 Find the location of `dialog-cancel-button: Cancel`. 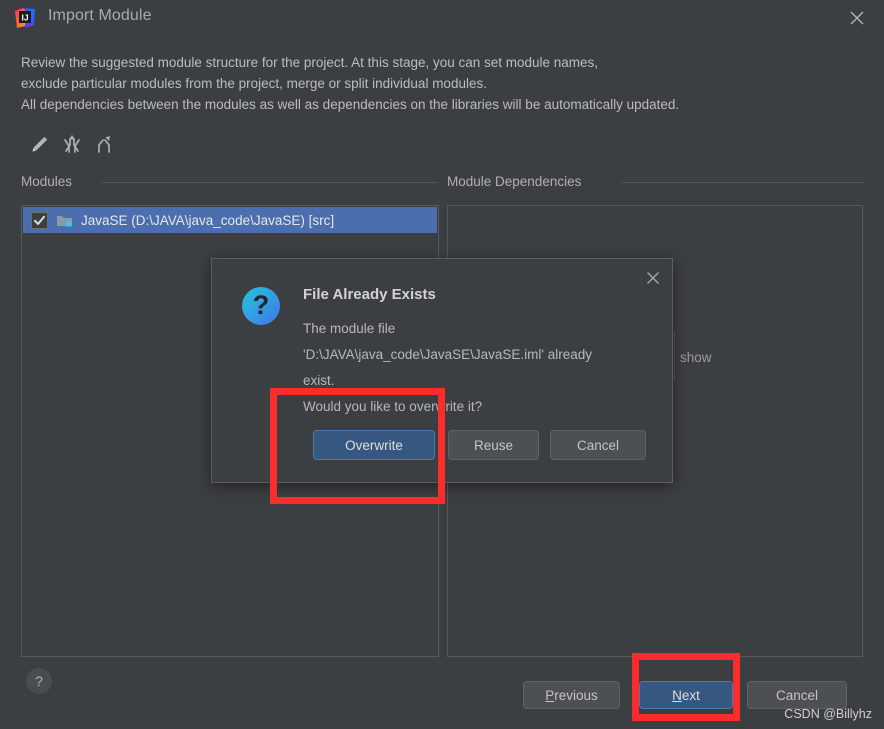

dialog-cancel-button: Cancel is located at coordinates (598, 445).